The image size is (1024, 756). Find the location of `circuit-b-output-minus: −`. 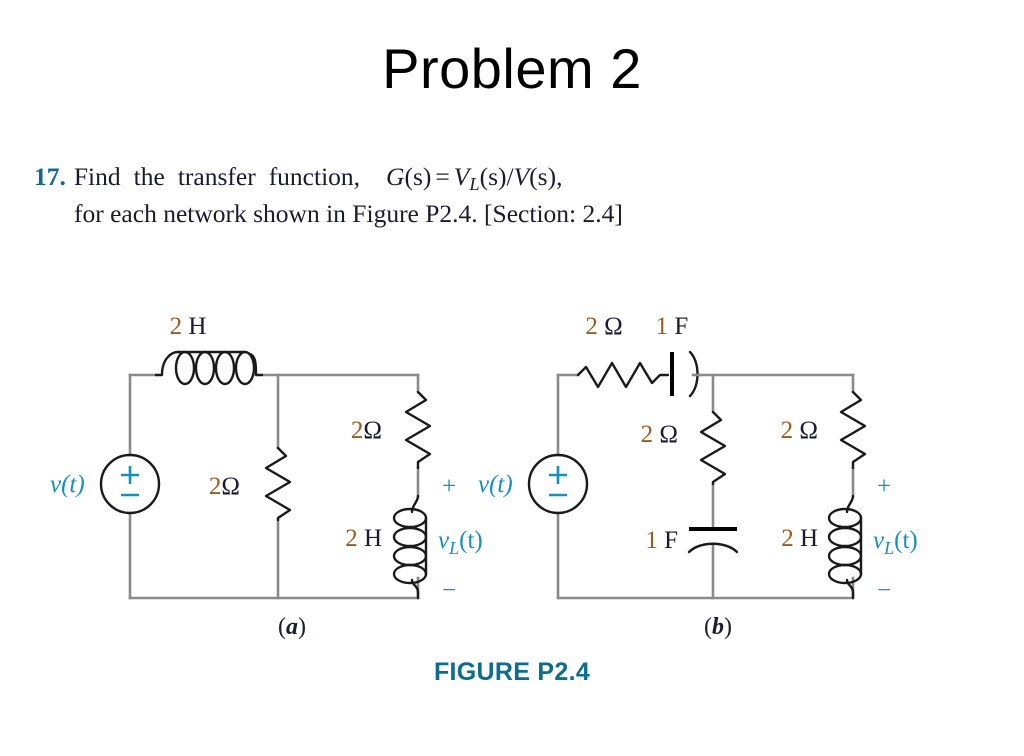

circuit-b-output-minus: − is located at coordinates (884, 590).